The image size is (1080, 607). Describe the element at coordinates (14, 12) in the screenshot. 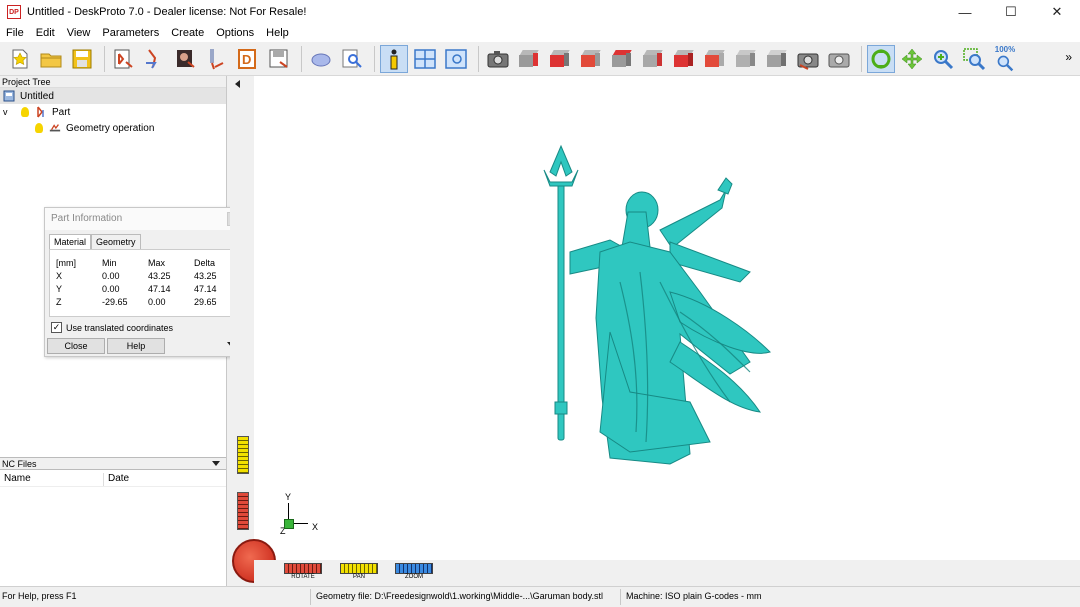

I see `app-icon: DP` at that location.